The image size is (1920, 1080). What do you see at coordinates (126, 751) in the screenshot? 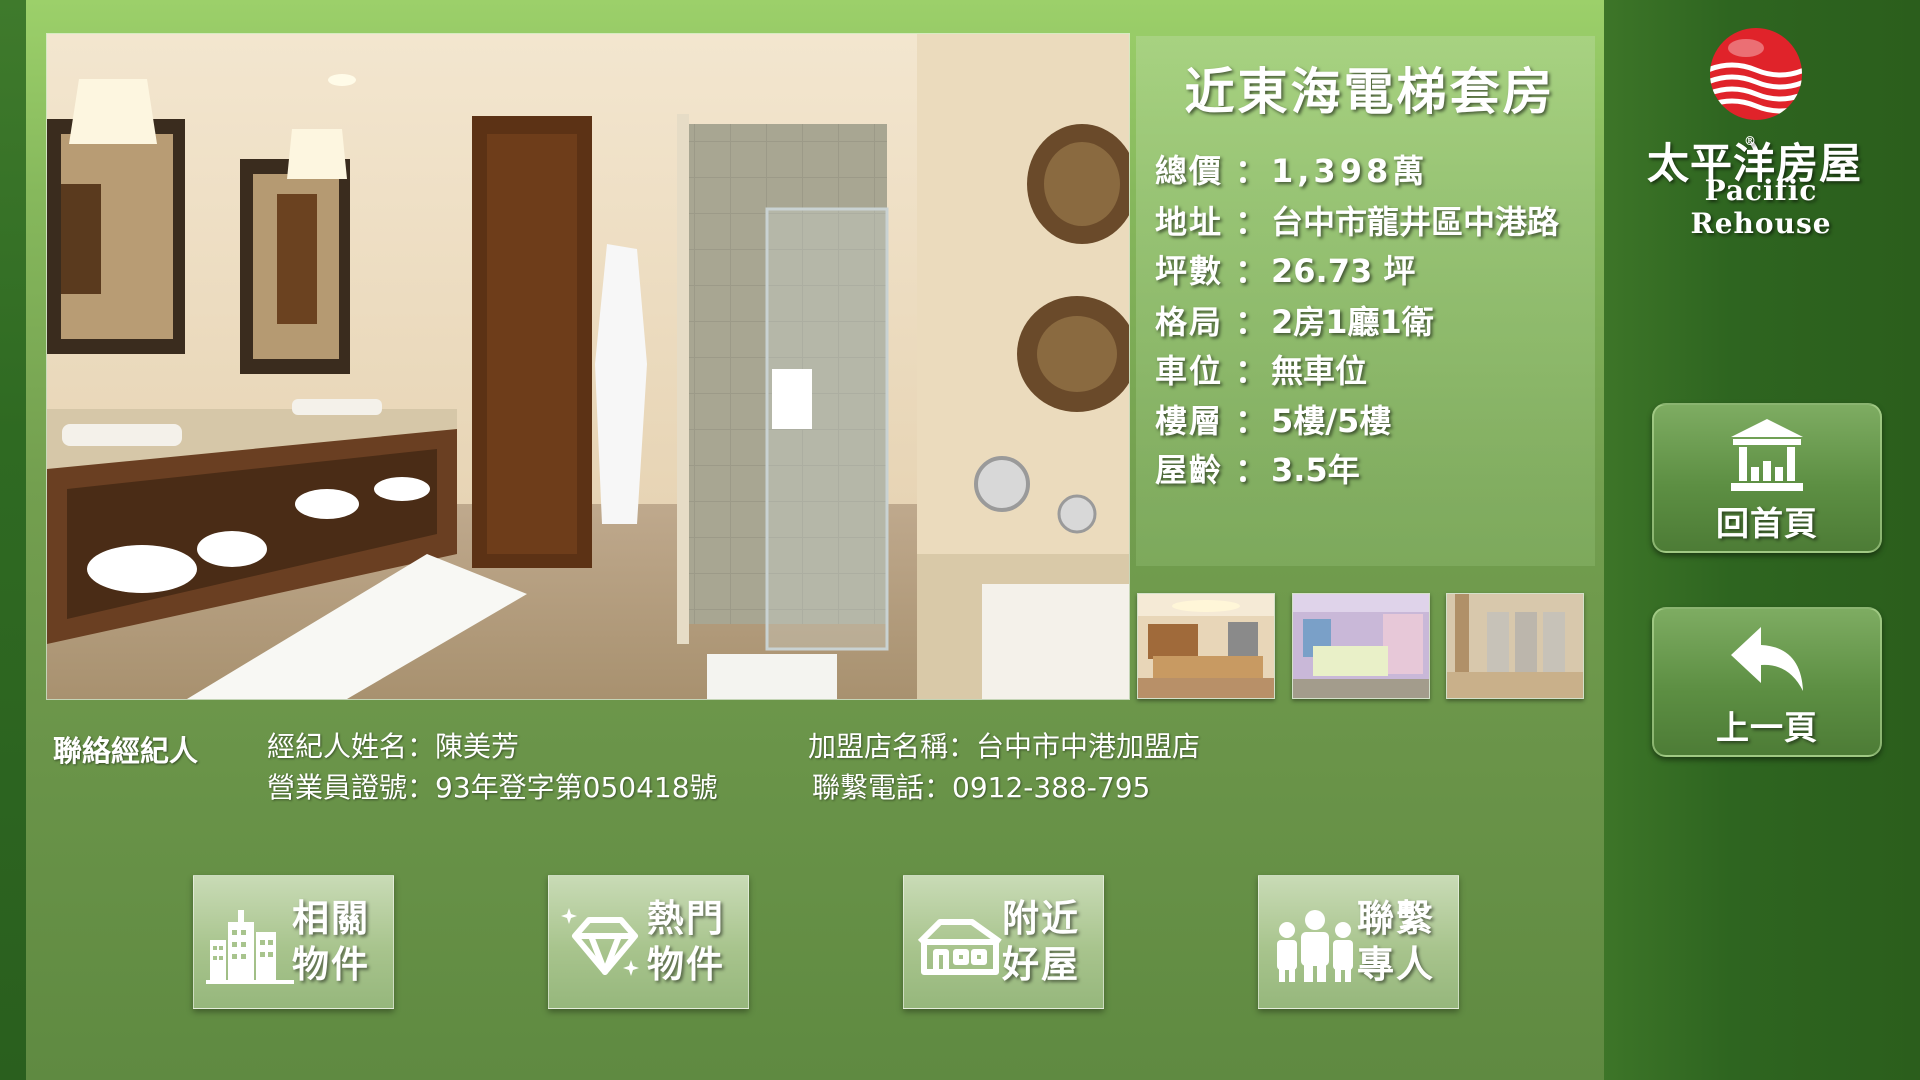
I see `agent-heading: 聯絡經紀人` at bounding box center [126, 751].